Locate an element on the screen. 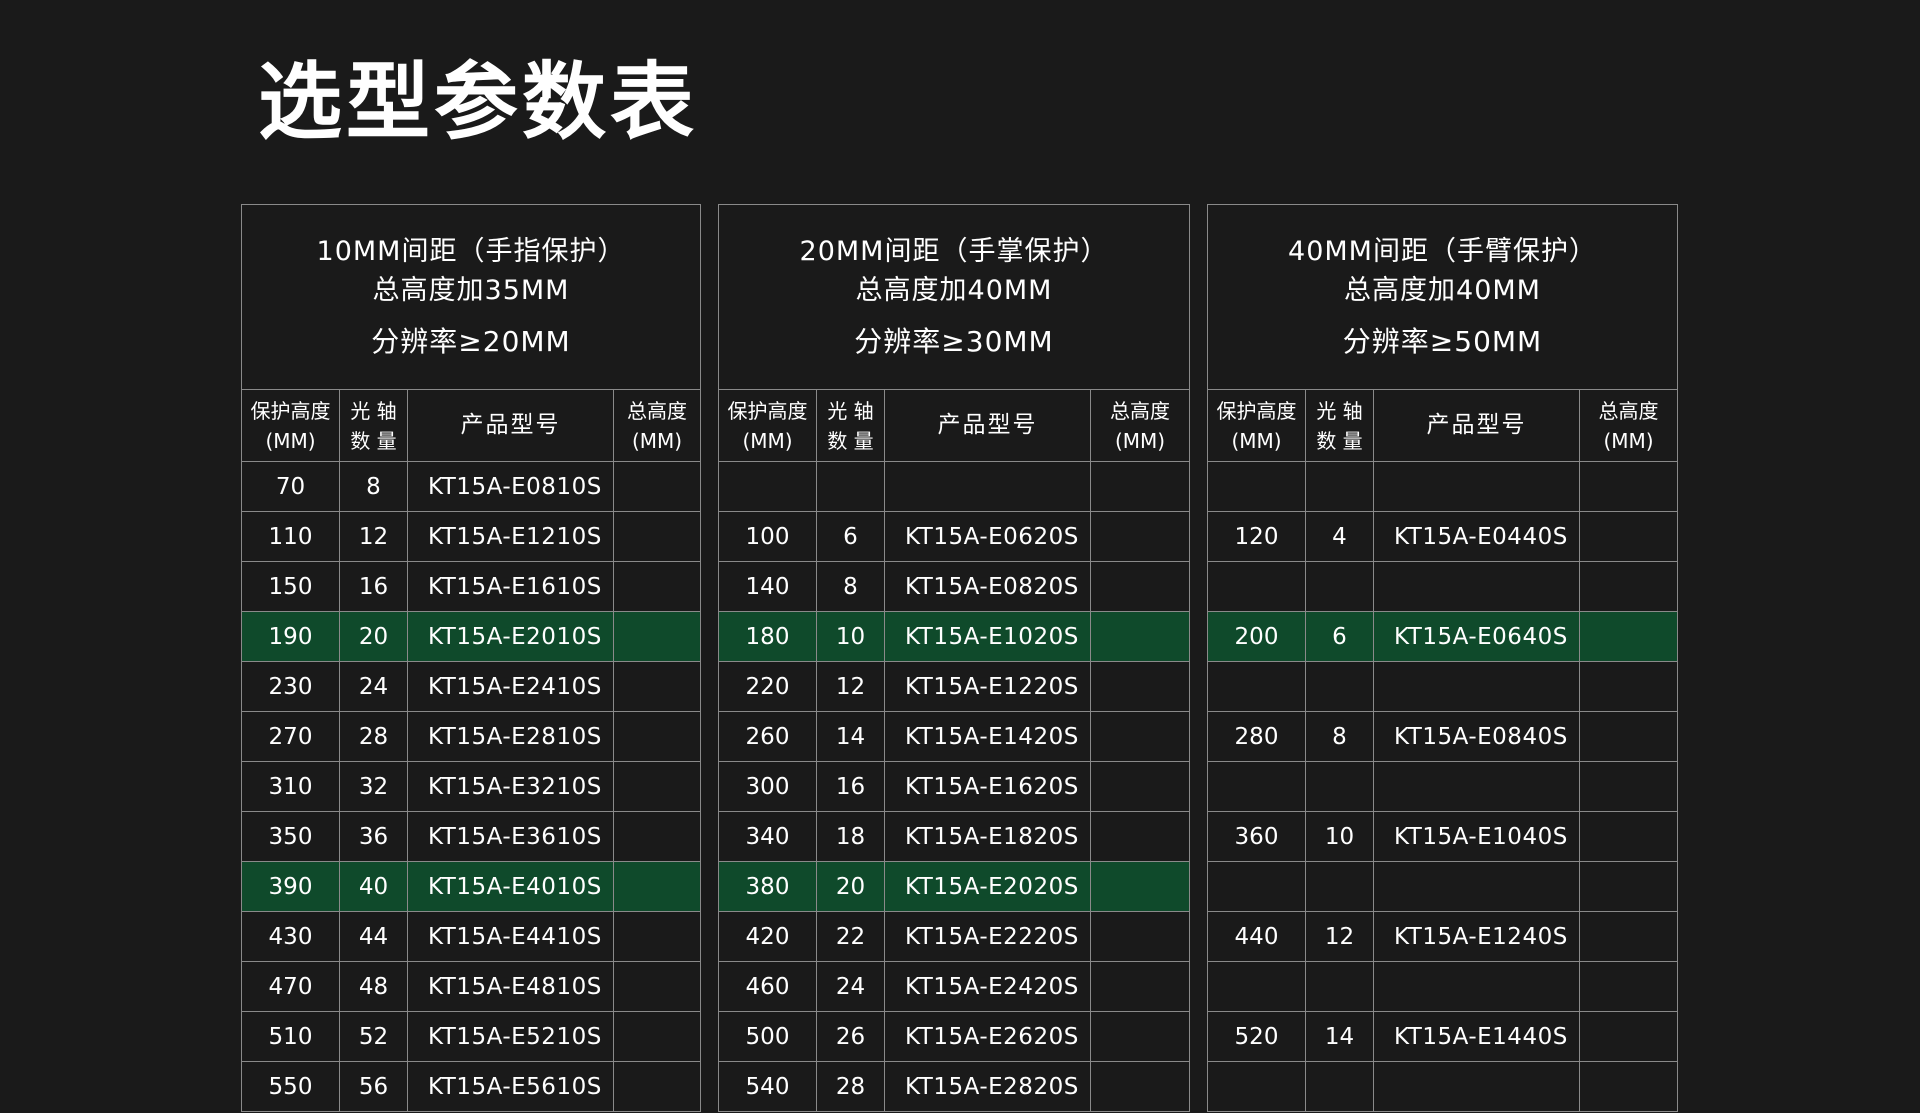  table-row: 280 8 KT15A-E0840S is located at coordinates (1443, 736).